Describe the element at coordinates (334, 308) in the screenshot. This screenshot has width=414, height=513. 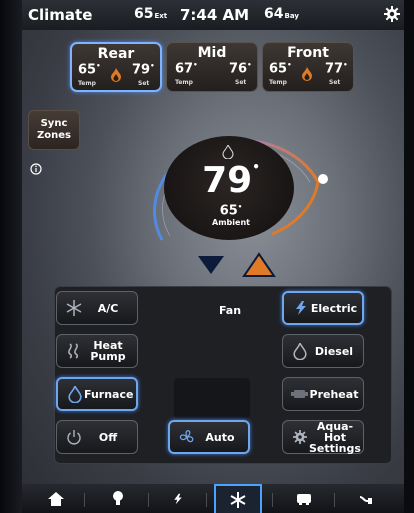
I see `electric-label: Electric` at that location.